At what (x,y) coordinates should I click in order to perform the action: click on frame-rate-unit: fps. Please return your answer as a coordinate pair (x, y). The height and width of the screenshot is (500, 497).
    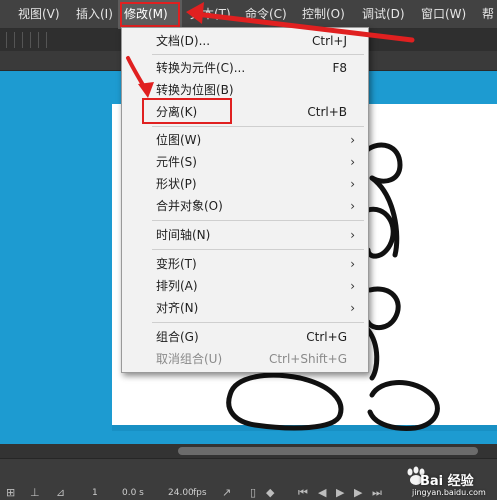
    Looking at the image, I should click on (200, 493).